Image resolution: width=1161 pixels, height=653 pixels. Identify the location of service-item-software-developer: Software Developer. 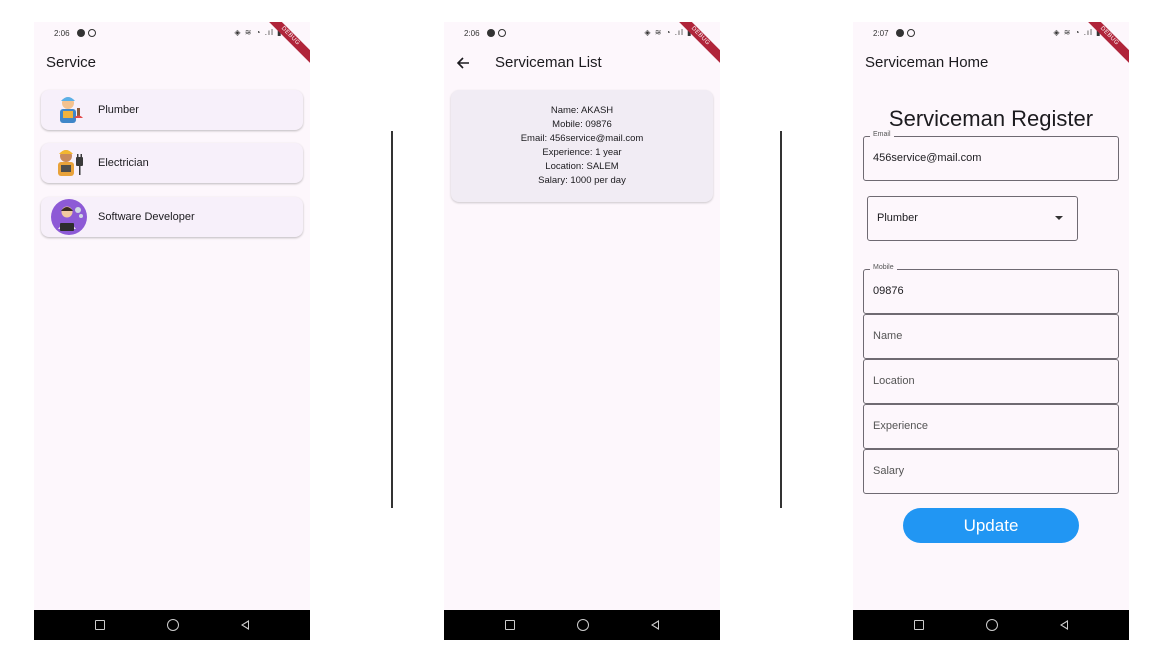
(172, 217).